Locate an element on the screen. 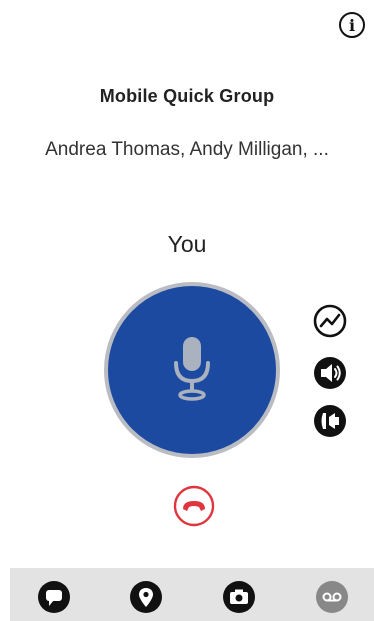  location-tab is located at coordinates (146, 597).